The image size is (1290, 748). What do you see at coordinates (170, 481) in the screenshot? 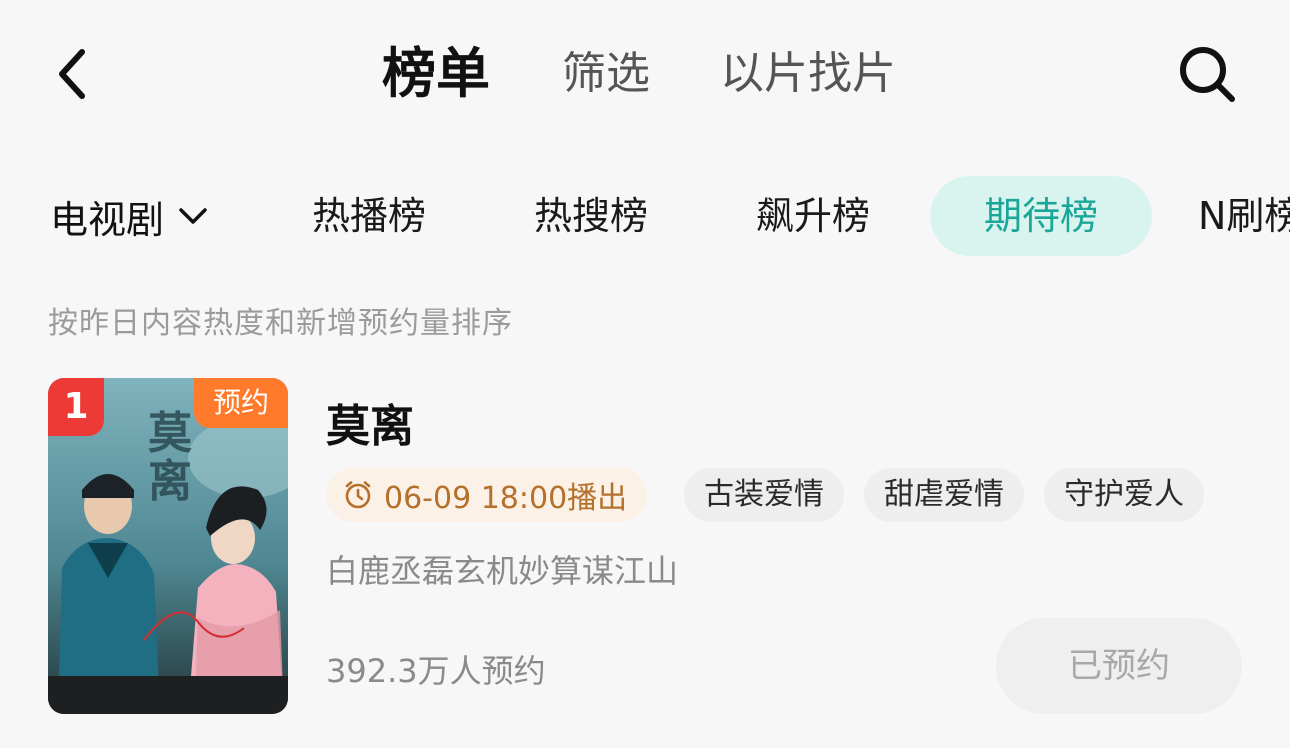
I see `poster-title-char: 离` at bounding box center [170, 481].